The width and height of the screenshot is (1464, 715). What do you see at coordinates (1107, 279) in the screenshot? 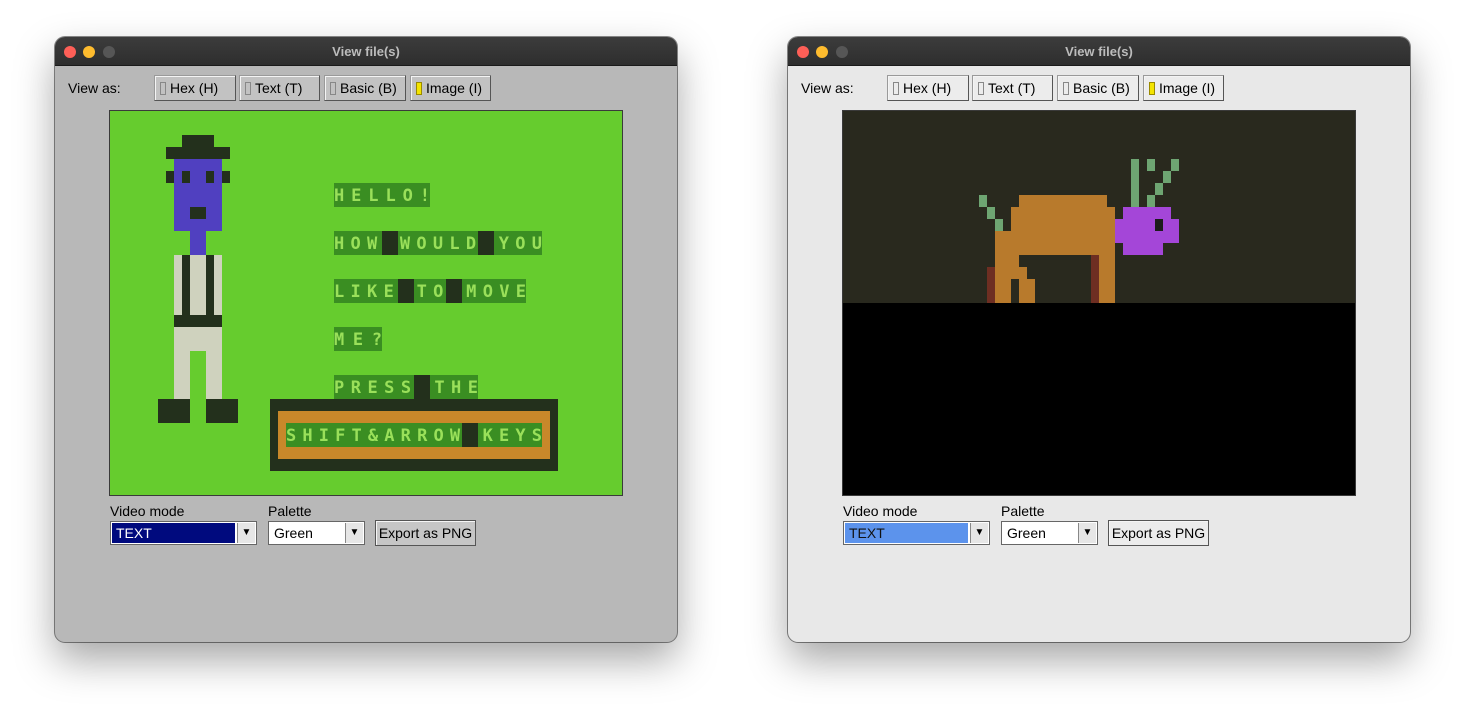
I see `front-leg` at bounding box center [1107, 279].